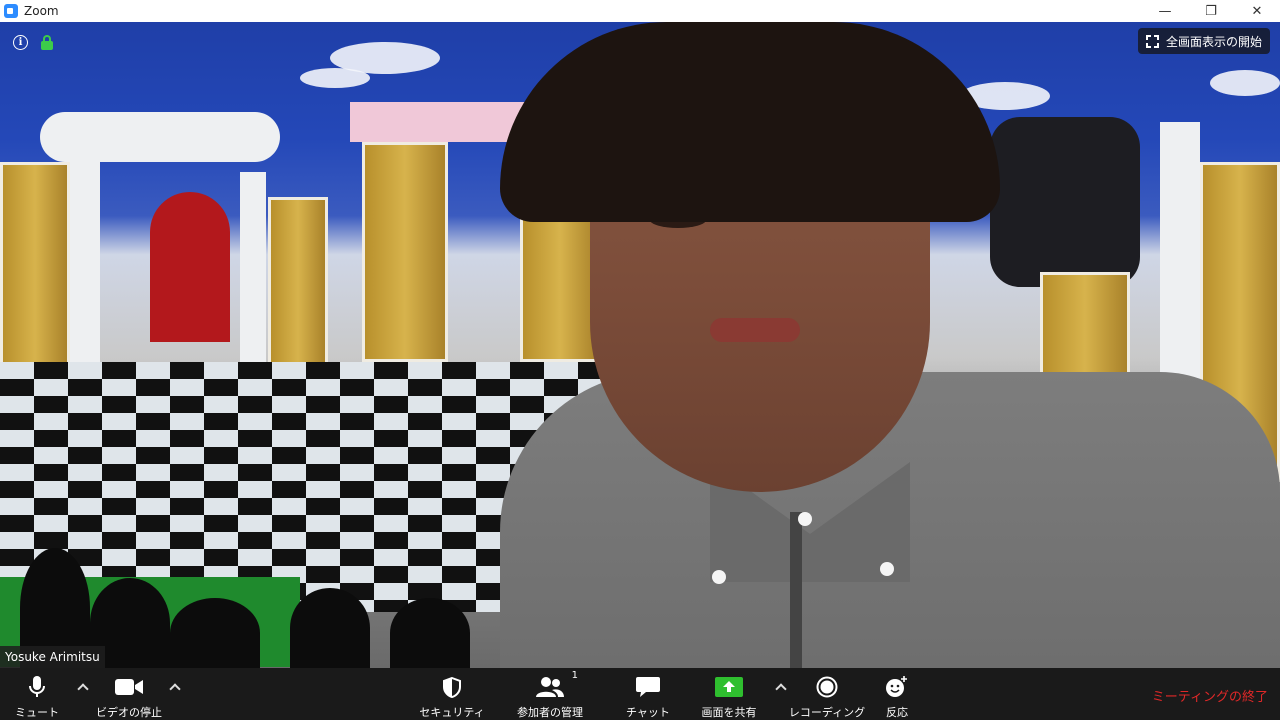 This screenshot has width=1280, height=720. I want to click on manage-participants-button: 1 参加者の管理, so click(550, 694).